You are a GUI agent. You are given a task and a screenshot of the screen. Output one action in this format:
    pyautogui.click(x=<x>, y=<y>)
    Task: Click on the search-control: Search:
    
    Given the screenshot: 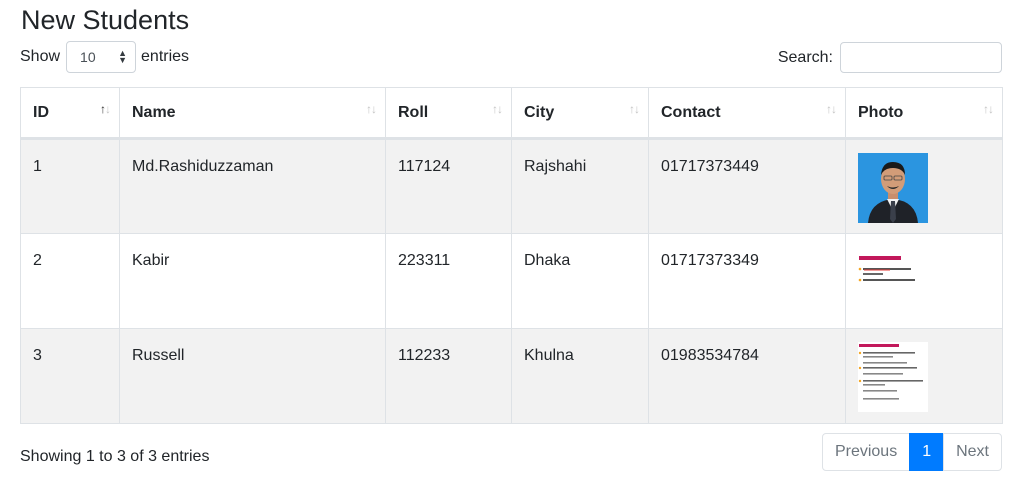 What is the action you would take?
    pyautogui.click(x=890, y=57)
    